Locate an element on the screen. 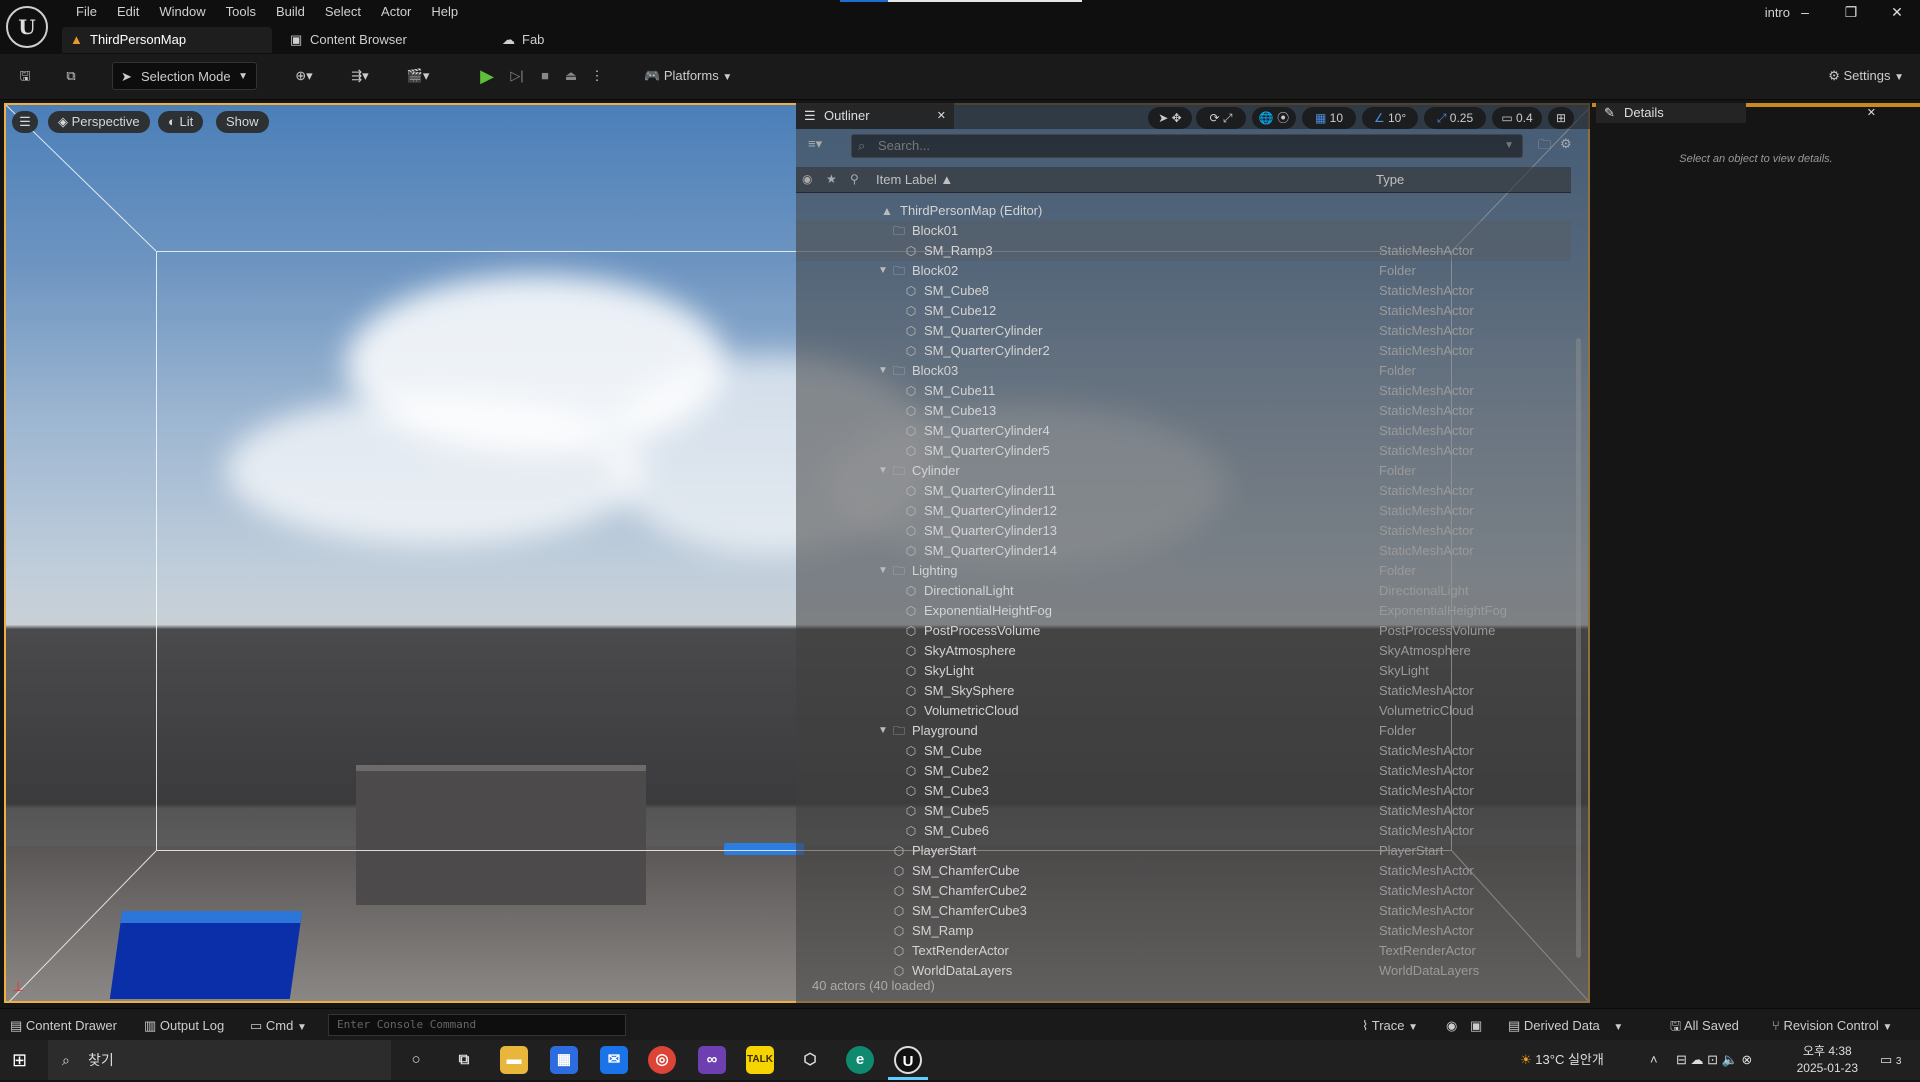 Image resolution: width=1920 pixels, height=1082 pixels. outliner-settings-icon: ⚙ is located at coordinates (1566, 144).